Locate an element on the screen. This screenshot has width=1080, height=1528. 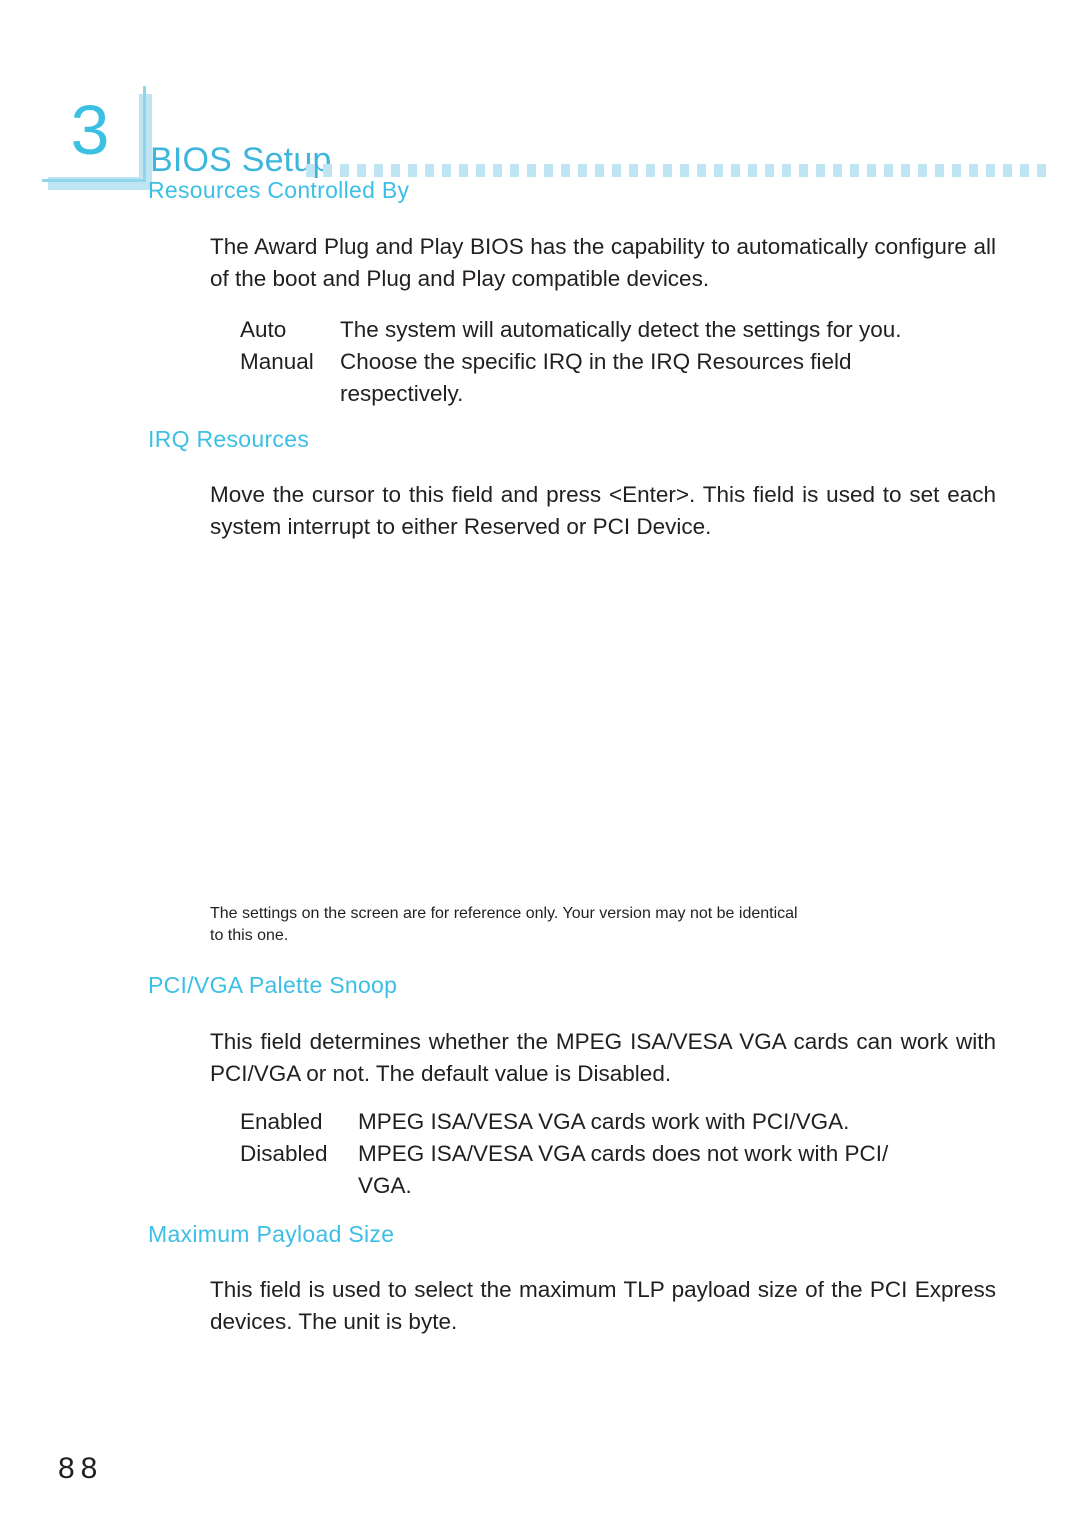
option-term-enabled: Enabled is located at coordinates (281, 1121).